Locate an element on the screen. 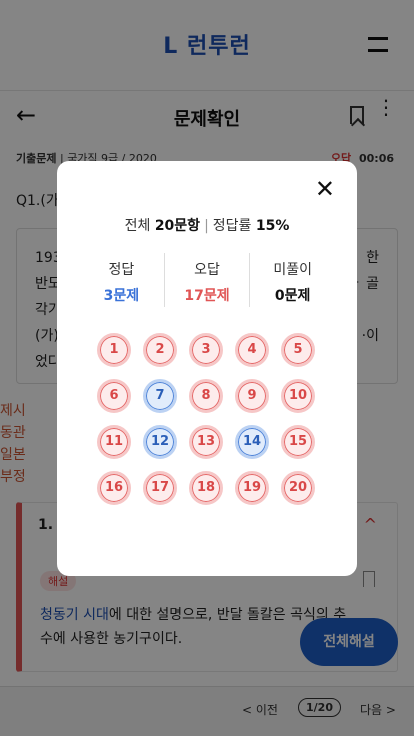 This screenshot has height=736, width=414. question-bubble-13: 13 is located at coordinates (206, 442).